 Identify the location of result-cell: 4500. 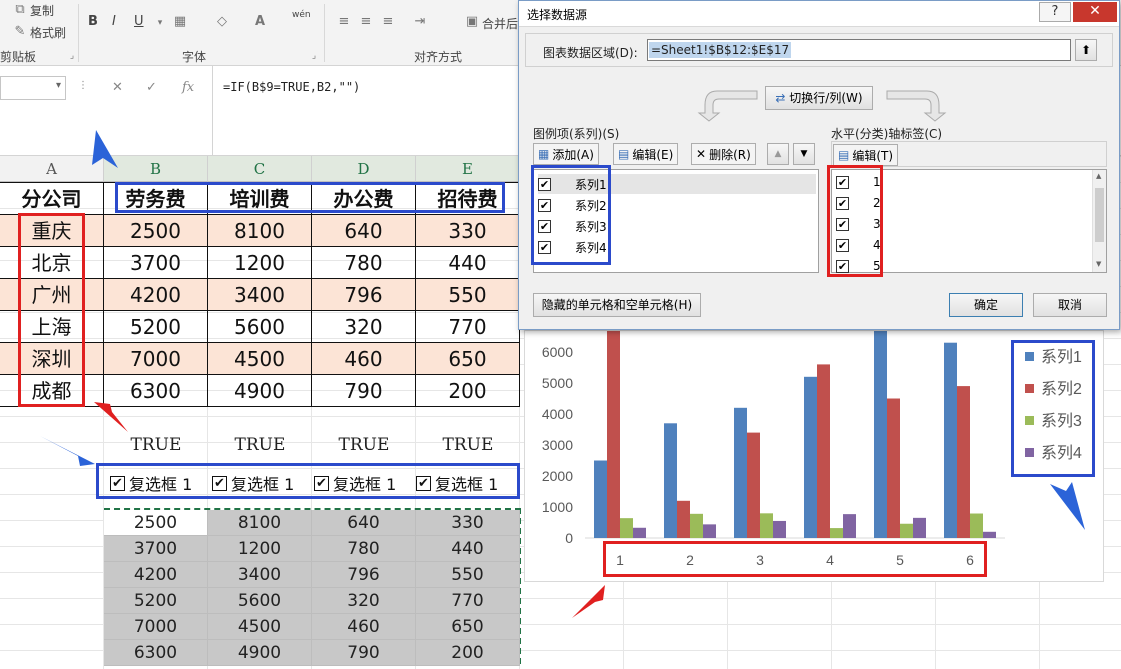
(260, 627).